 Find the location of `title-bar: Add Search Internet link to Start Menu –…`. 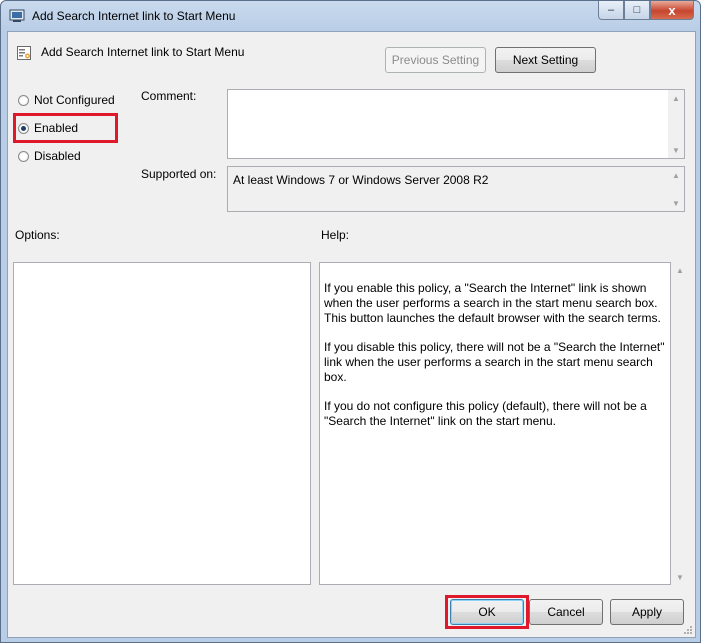

title-bar: Add Search Internet link to Start Menu –… is located at coordinates (350, 16).